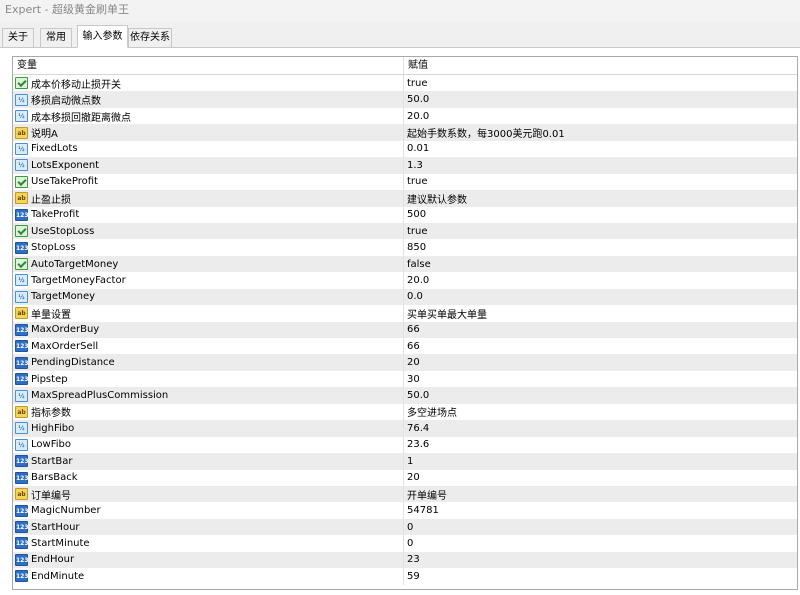  I want to click on param-row: 123 EndHour 23, so click(405, 560).